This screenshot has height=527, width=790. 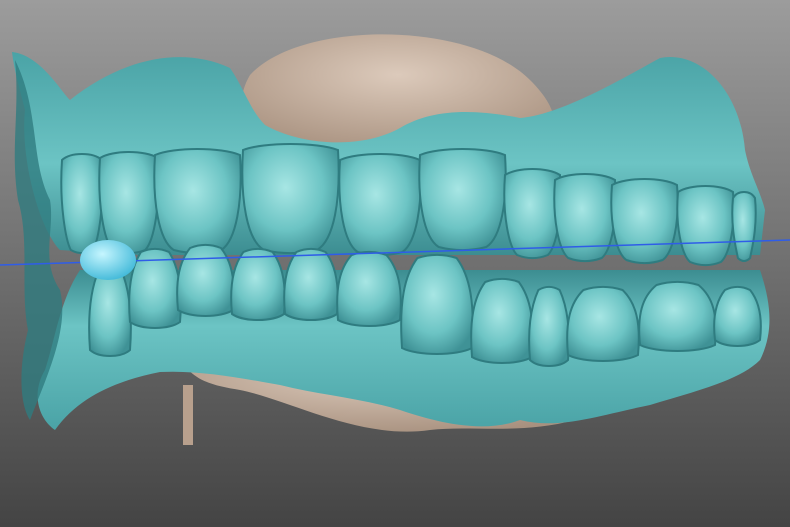 I want to click on palate-base-stub, so click(x=188, y=415).